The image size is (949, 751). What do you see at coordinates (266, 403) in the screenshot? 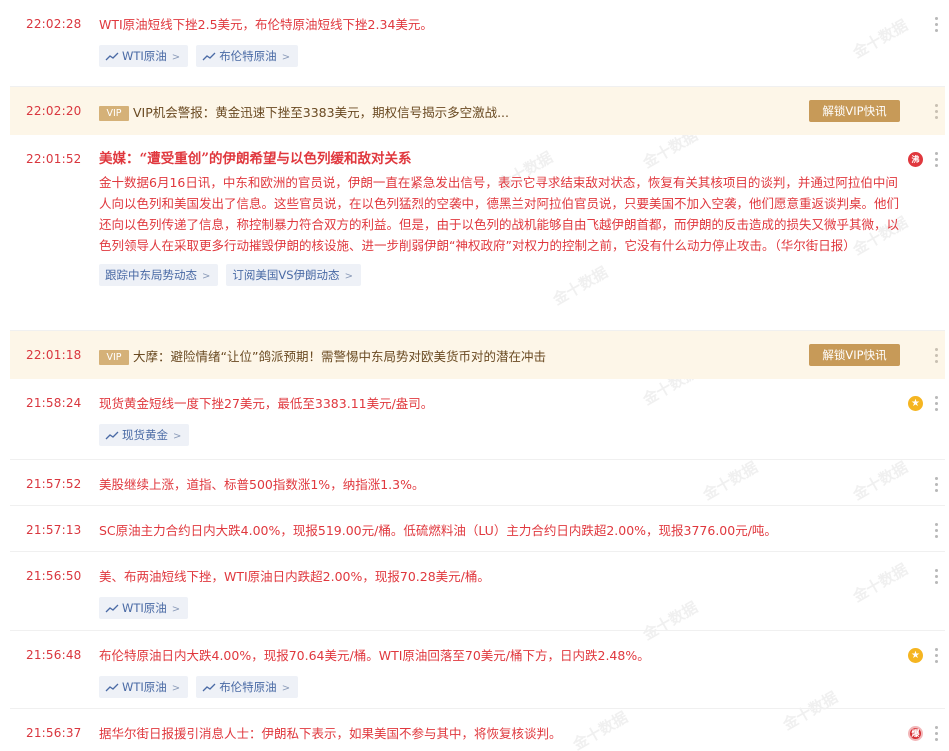
I see `news-text: 现货黄金短线一度下挫27美元，最低至3383.11美元/盎司。` at bounding box center [266, 403].